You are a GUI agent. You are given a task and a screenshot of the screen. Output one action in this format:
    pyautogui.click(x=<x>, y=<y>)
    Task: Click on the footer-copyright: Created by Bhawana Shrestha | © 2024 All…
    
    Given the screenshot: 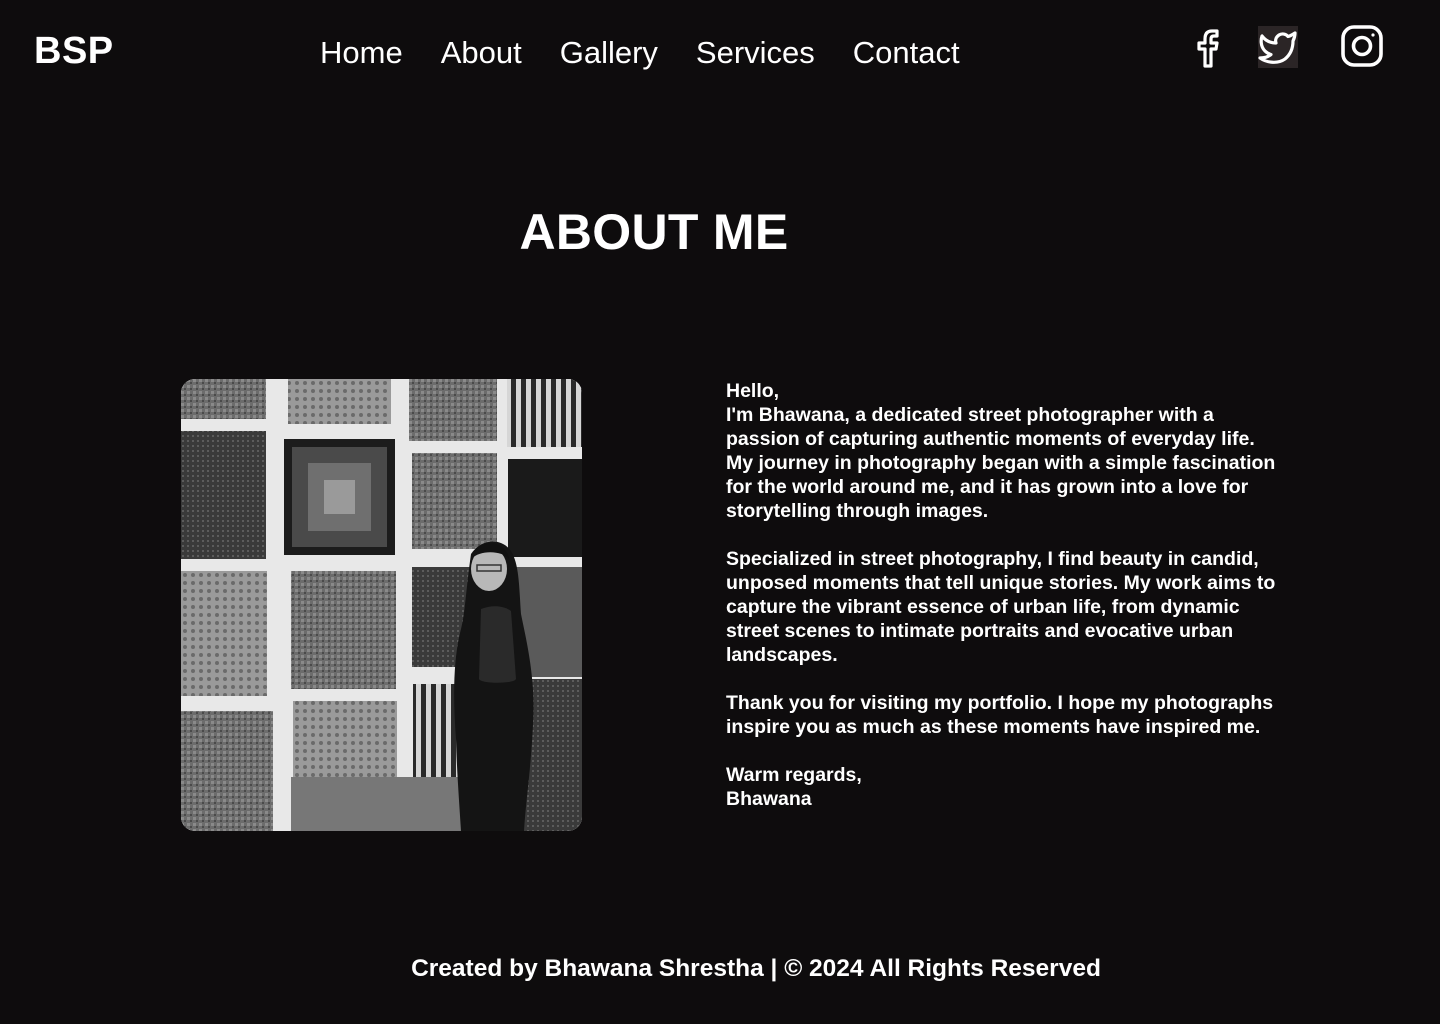 What is the action you would take?
    pyautogui.click(x=756, y=968)
    